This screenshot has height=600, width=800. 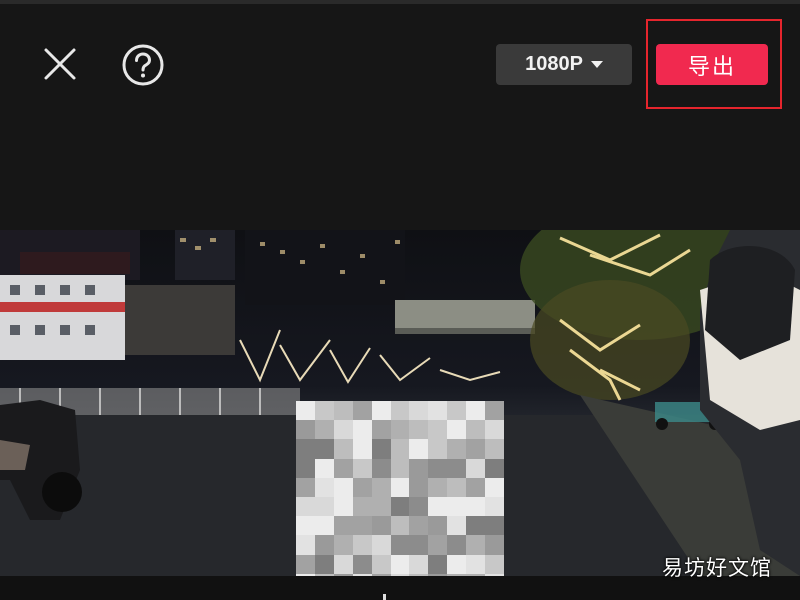 I want to click on resolution-label: 1080P, so click(x=554, y=64).